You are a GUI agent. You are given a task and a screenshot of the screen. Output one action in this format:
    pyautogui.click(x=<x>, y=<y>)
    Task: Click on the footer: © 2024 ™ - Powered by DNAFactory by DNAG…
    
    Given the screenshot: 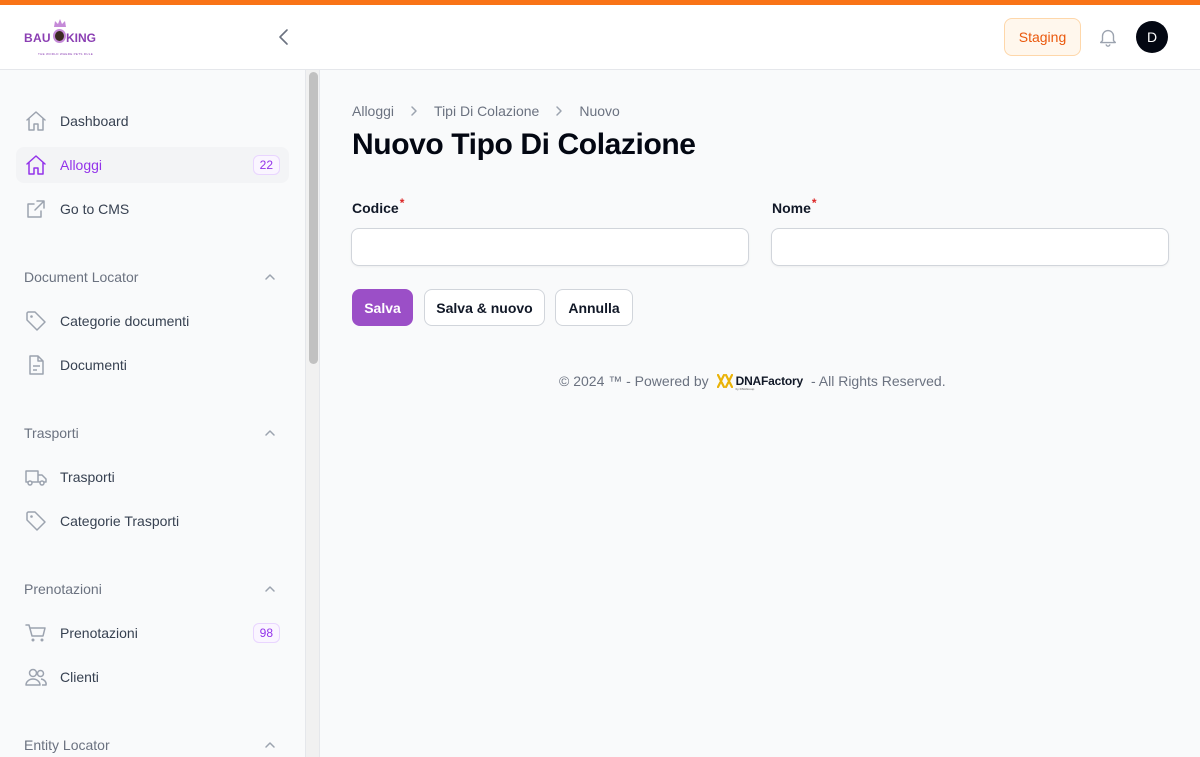 What is the action you would take?
    pyautogui.click(x=752, y=382)
    